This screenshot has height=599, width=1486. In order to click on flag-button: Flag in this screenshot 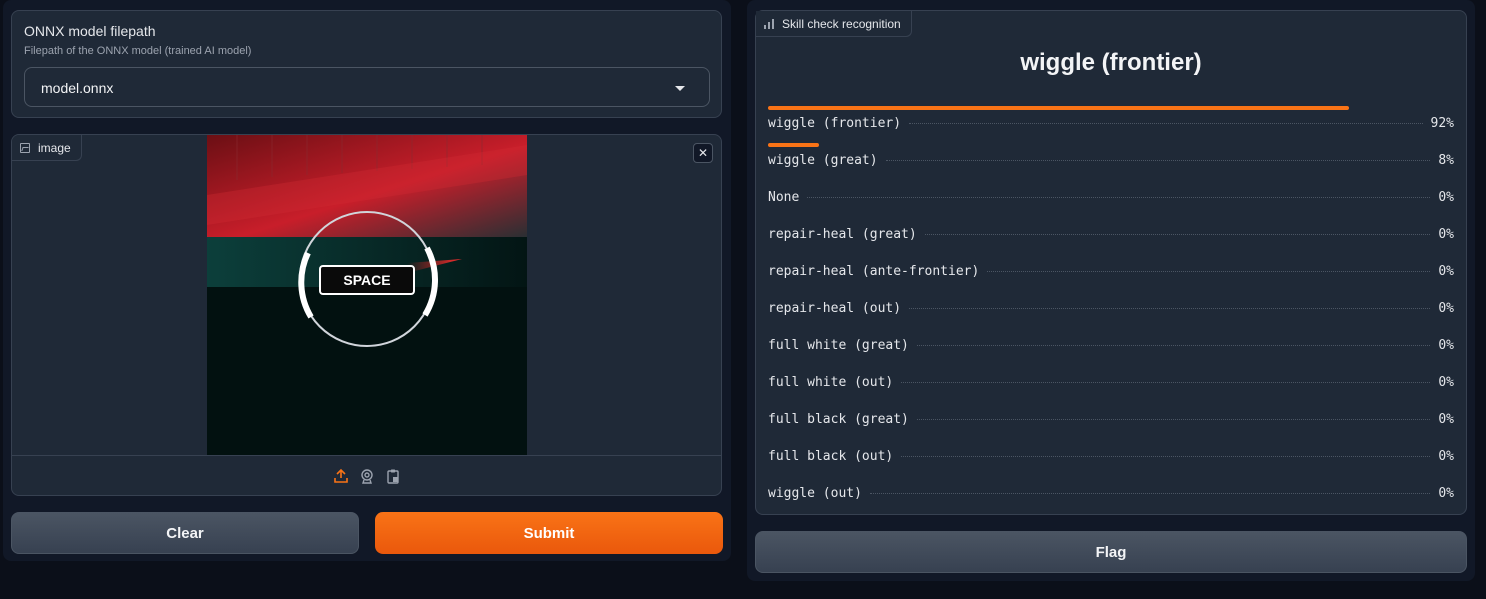, I will do `click(1111, 552)`.